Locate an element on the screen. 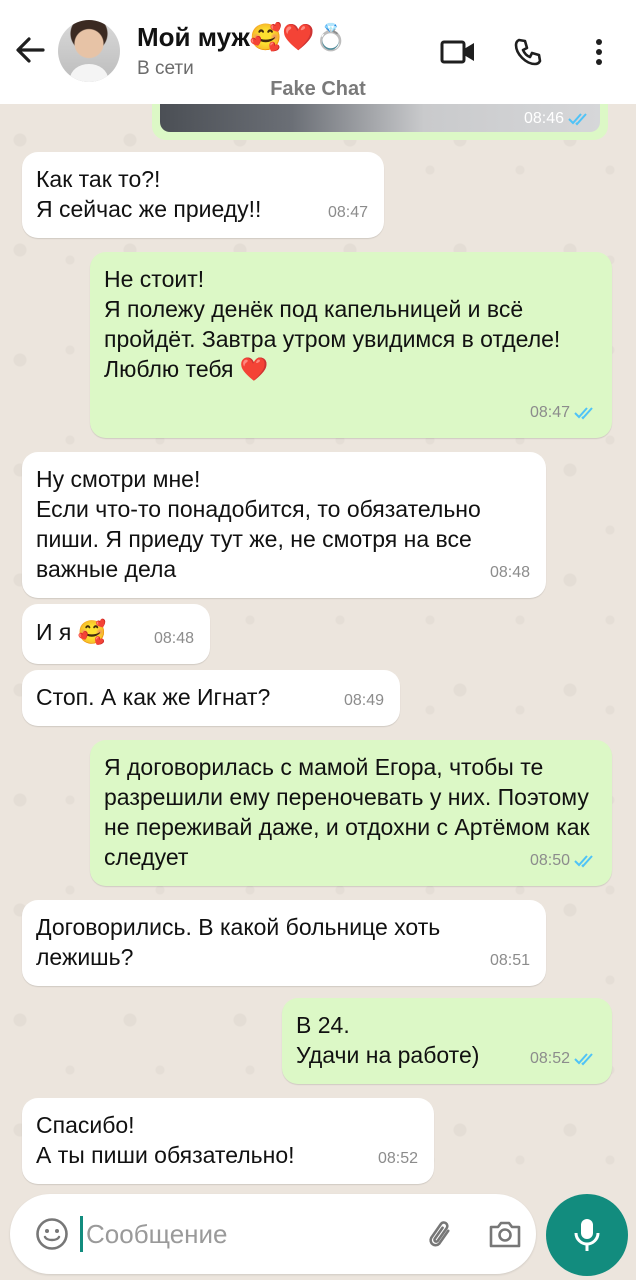  message-bubble-incoming: Спасибо! А ты пиши обязательно! 08:52 is located at coordinates (228, 1141).